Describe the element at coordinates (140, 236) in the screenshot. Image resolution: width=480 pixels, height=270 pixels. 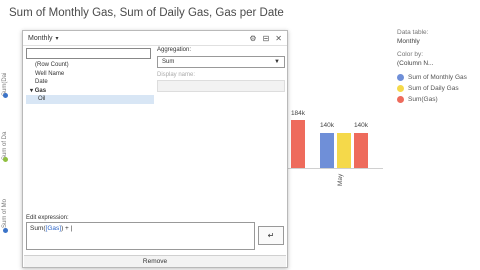
I see `expression-input: Sum([Gas]) + |` at that location.